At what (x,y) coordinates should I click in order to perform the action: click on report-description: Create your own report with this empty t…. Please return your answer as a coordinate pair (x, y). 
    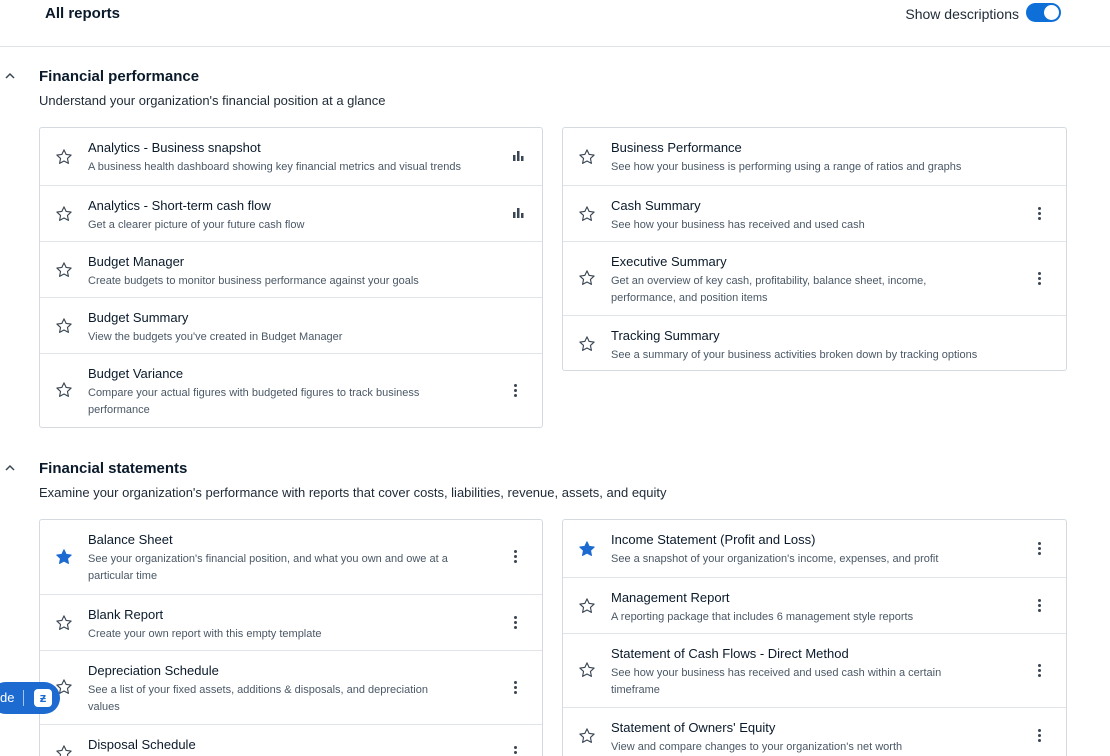
    Looking at the image, I should click on (205, 634).